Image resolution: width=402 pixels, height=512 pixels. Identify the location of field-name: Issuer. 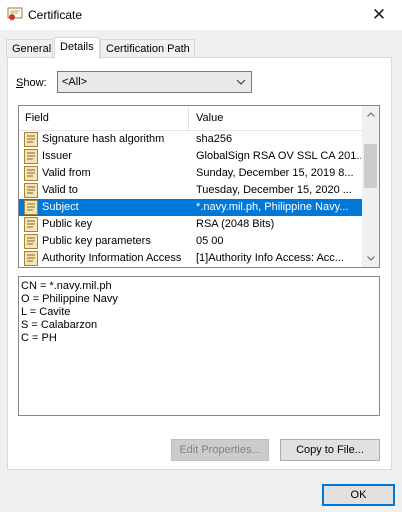
(57, 156).